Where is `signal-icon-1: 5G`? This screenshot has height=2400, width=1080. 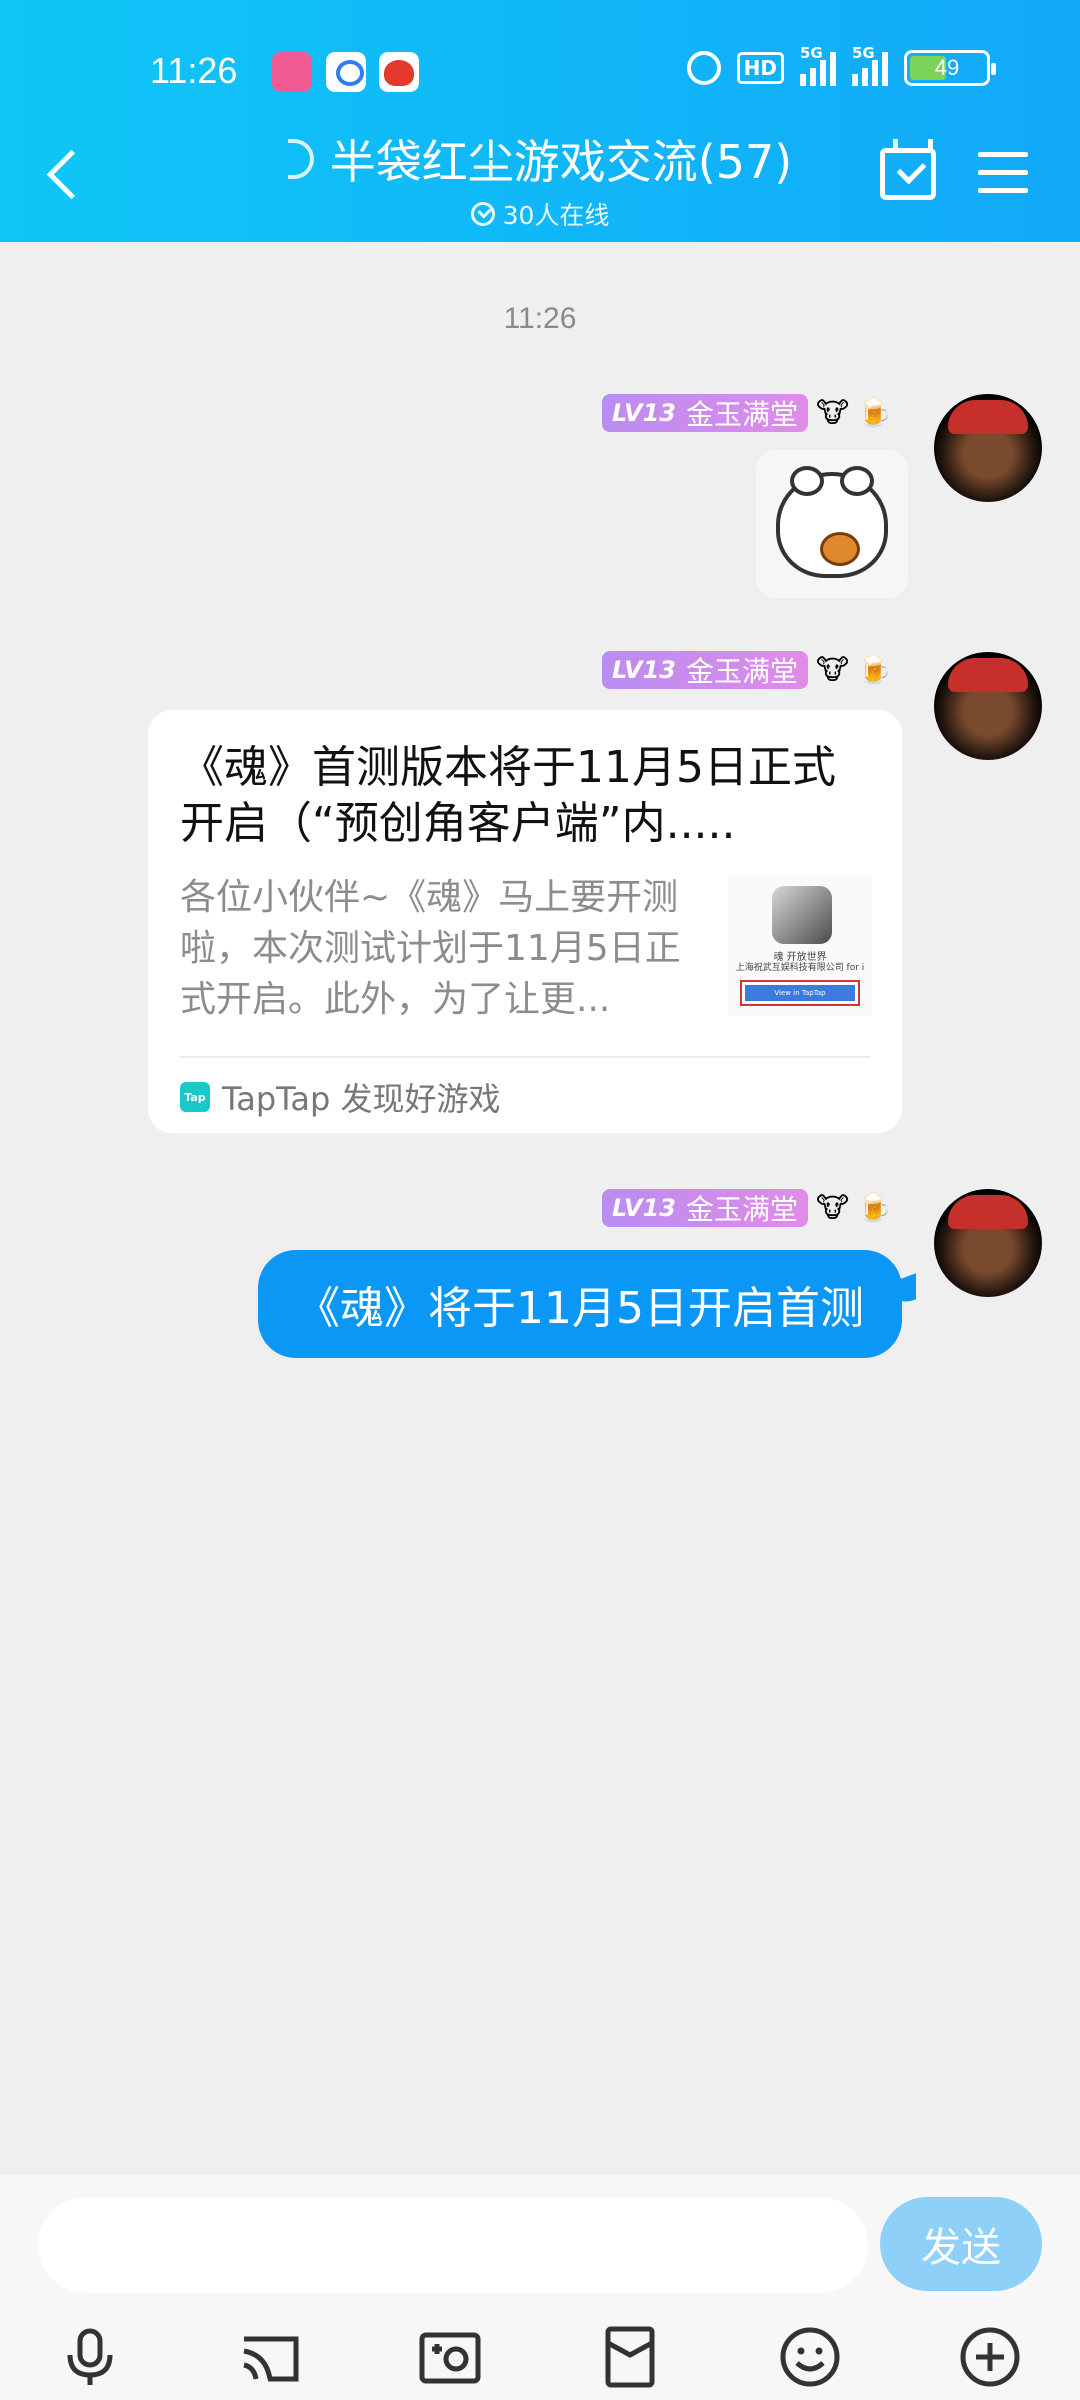 signal-icon-1: 5G is located at coordinates (818, 65).